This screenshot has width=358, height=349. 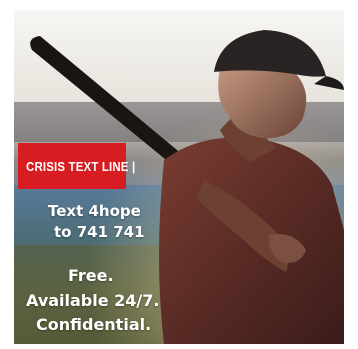 I want to click on text-instruction-line-2: to 741 741, so click(x=99, y=232).